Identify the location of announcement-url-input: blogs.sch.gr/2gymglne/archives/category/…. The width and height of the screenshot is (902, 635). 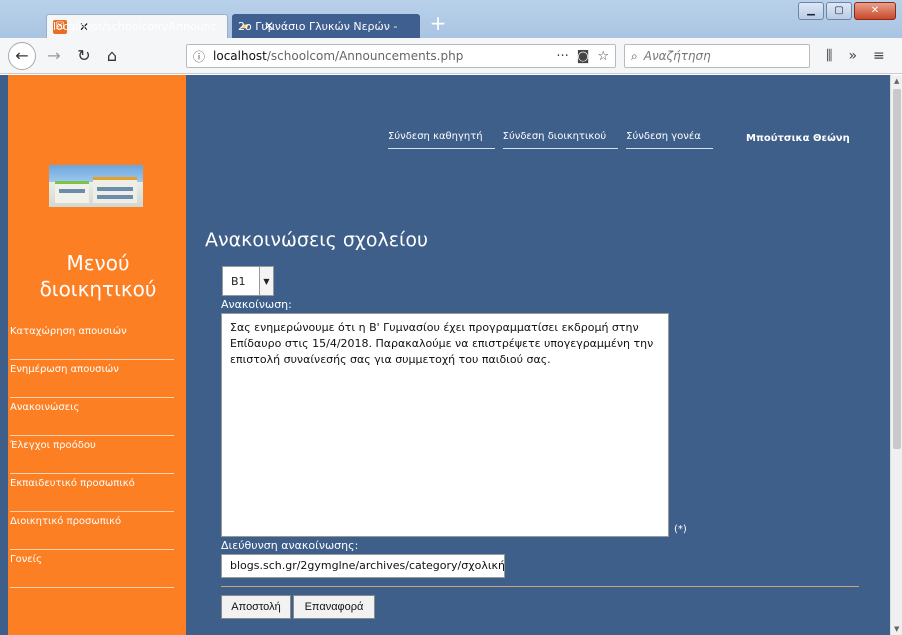
(363, 566).